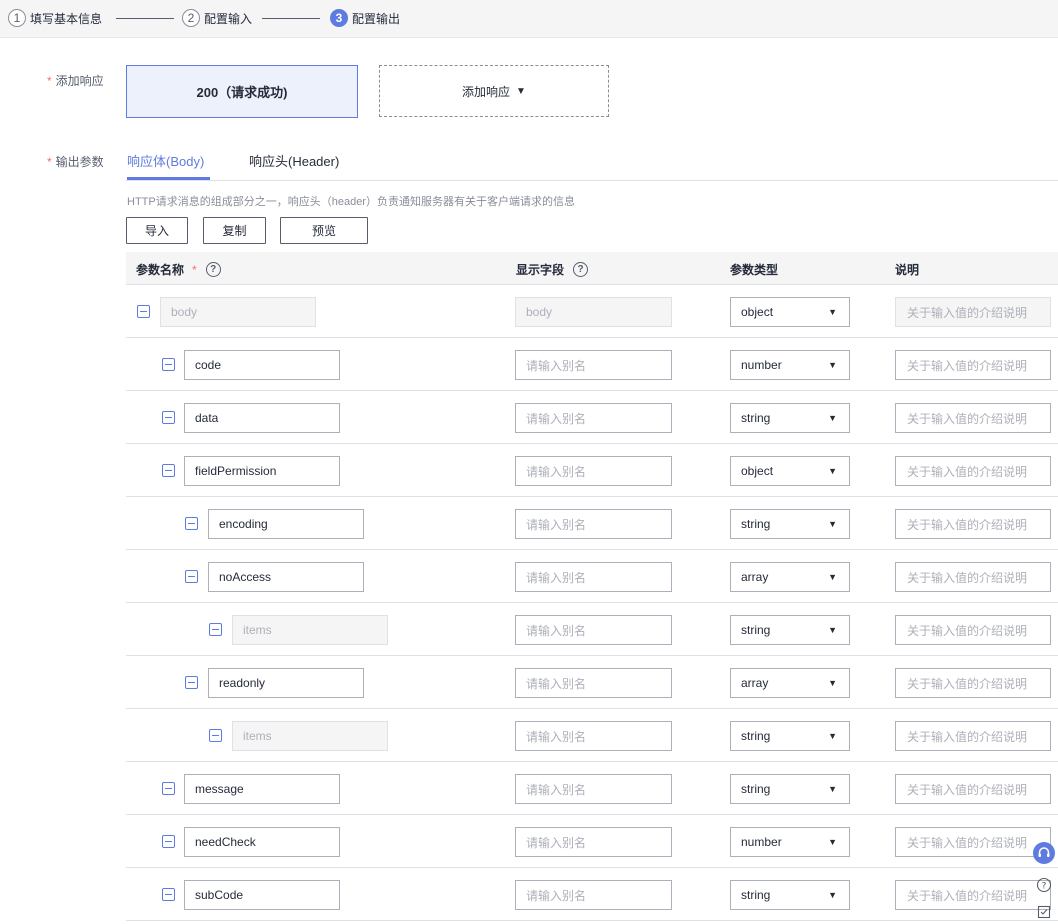  Describe the element at coordinates (494, 91) in the screenshot. I see `add-response-dropdown: 添加响应 ▼` at that location.